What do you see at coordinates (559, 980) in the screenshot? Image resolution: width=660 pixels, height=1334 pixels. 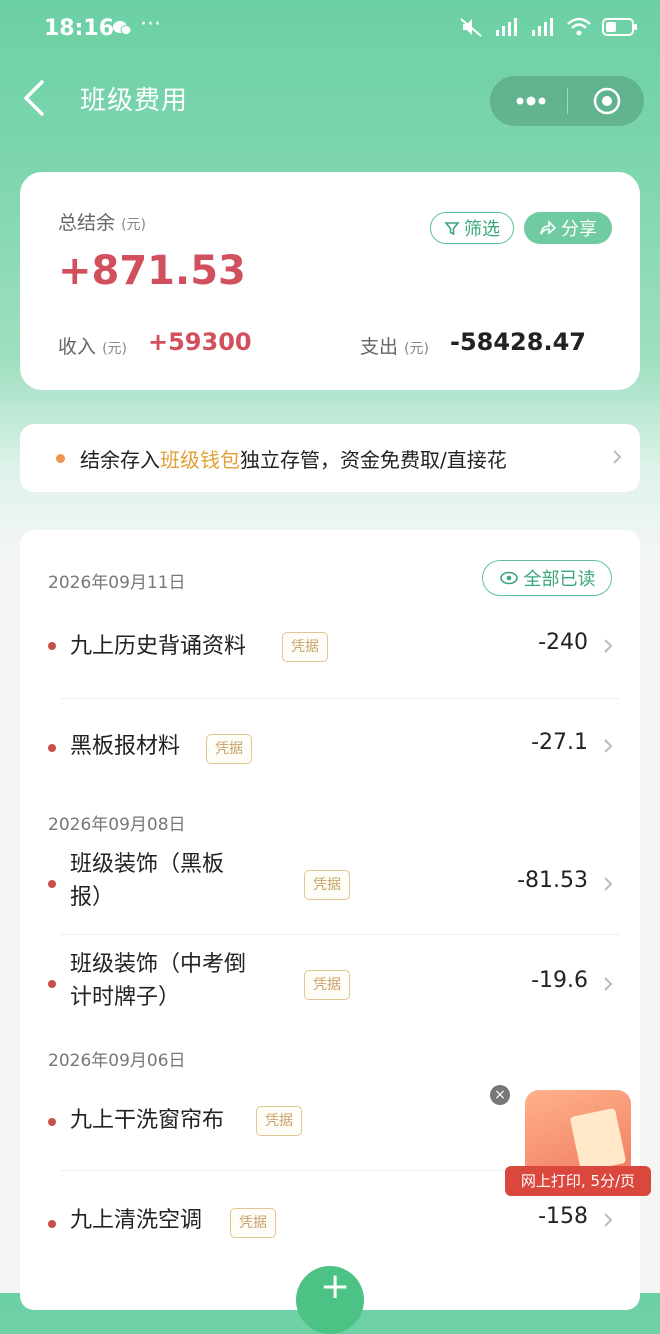 I see `transaction-amount: -19.6` at bounding box center [559, 980].